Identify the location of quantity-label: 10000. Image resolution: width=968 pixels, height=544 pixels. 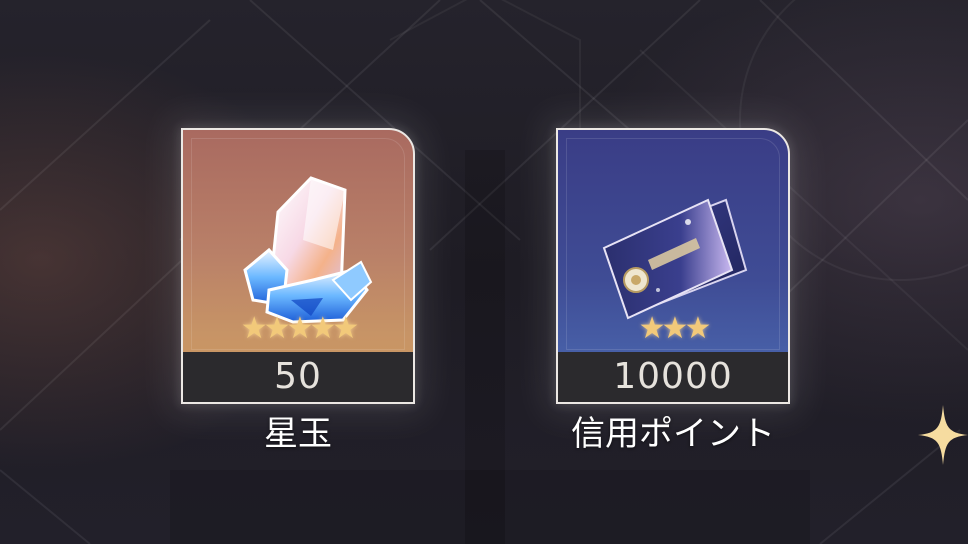
(673, 377).